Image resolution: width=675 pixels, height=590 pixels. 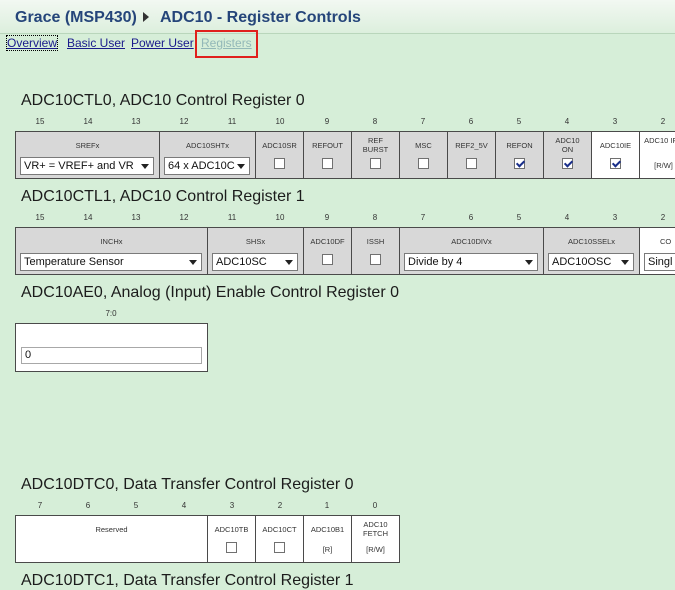 I want to click on adc10on-label: ADC10 ON, so click(x=567, y=145).